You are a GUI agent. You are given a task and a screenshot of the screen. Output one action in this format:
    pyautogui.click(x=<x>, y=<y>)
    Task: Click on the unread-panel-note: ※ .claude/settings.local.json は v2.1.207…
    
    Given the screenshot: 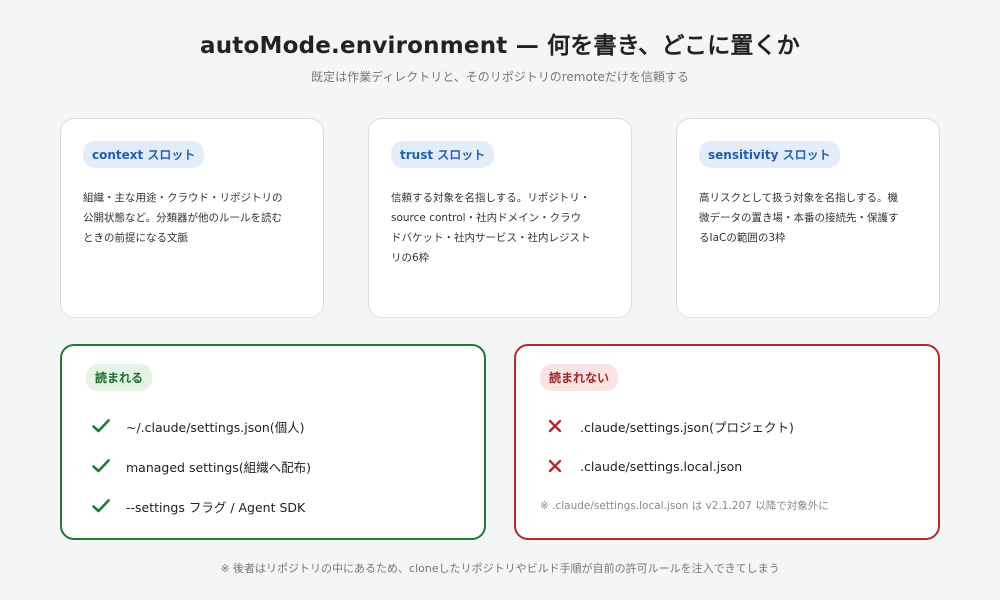 What is the action you would take?
    pyautogui.click(x=684, y=506)
    